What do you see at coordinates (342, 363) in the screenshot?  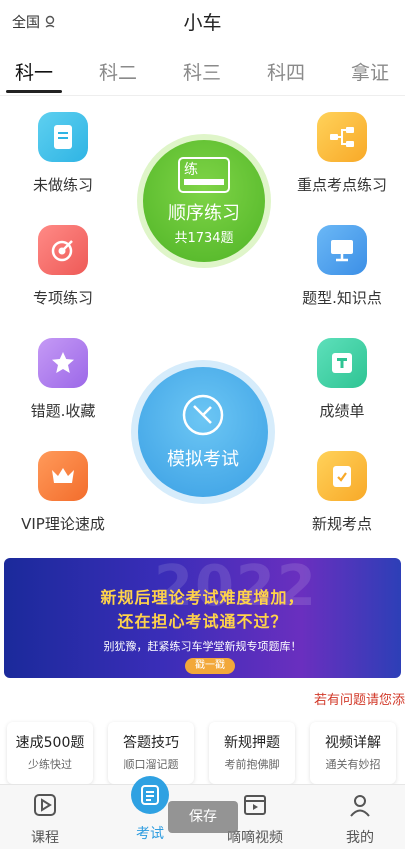 I see `report-card-icon` at bounding box center [342, 363].